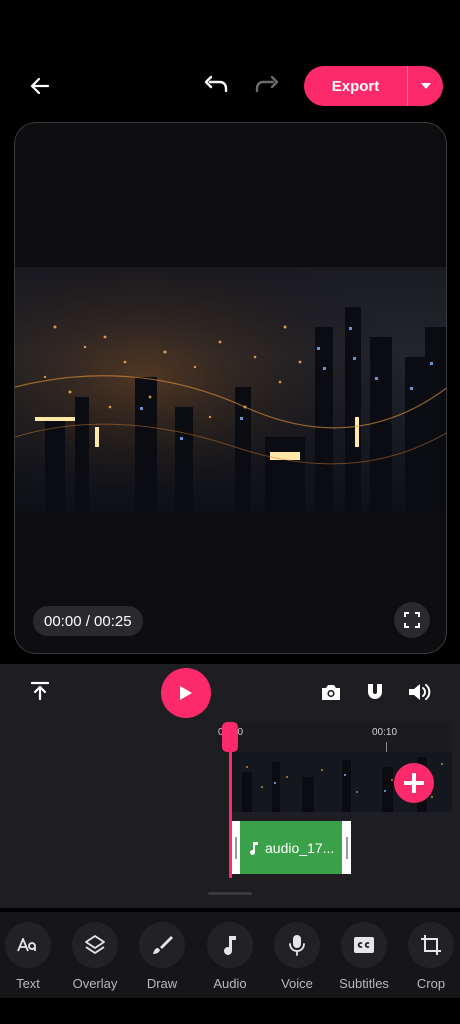  I want to click on tool-overlay: Overlay, so click(95, 956).